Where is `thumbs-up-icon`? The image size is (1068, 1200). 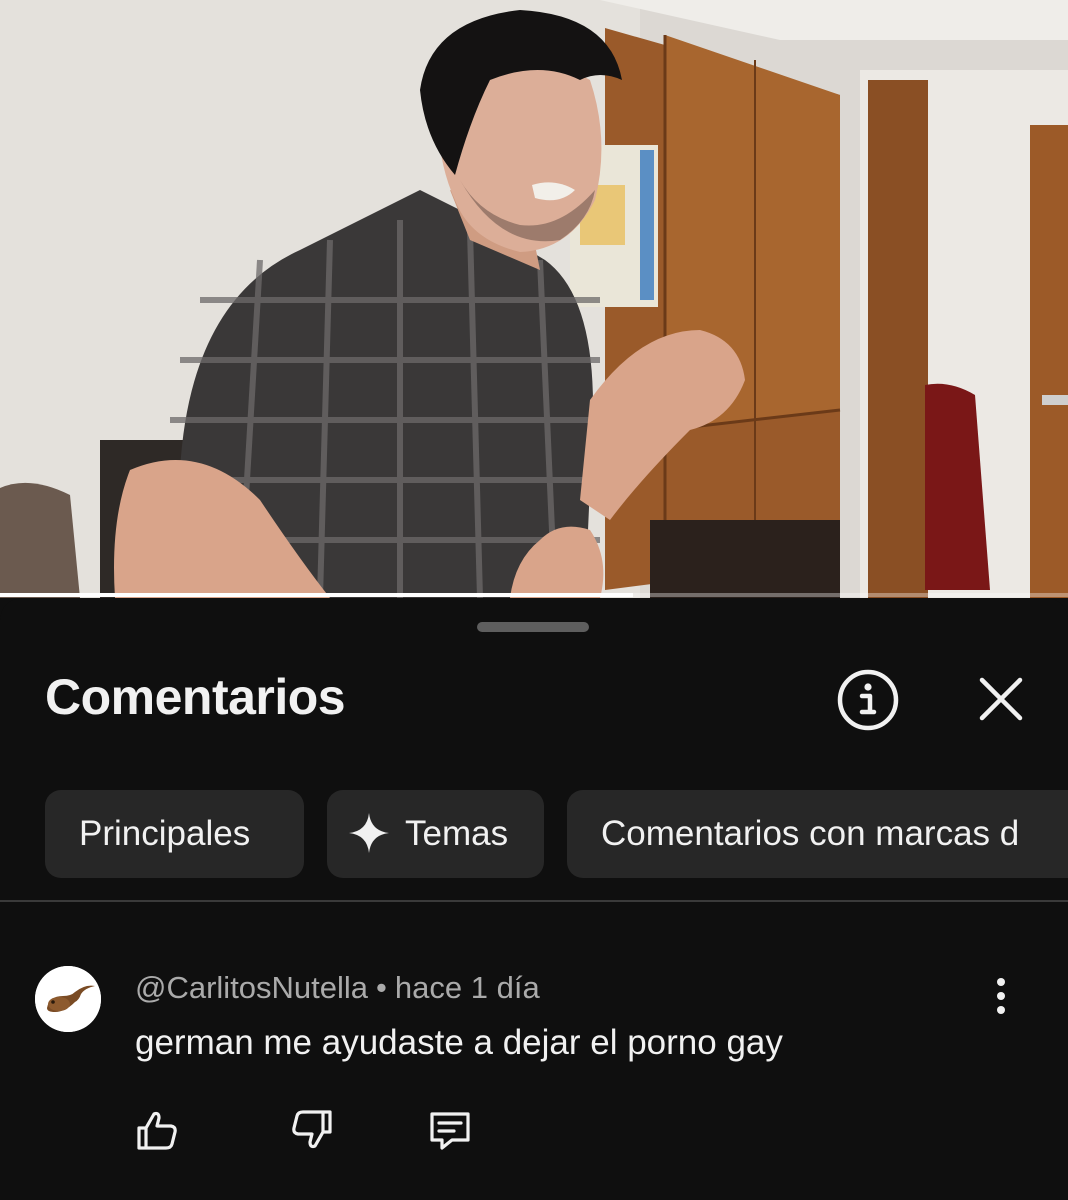 thumbs-up-icon is located at coordinates (157, 1130).